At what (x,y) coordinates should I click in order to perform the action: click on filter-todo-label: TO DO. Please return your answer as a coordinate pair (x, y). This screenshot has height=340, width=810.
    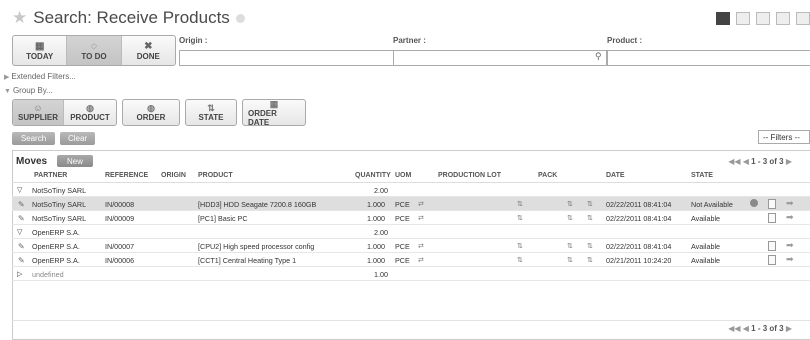
    Looking at the image, I should click on (94, 56).